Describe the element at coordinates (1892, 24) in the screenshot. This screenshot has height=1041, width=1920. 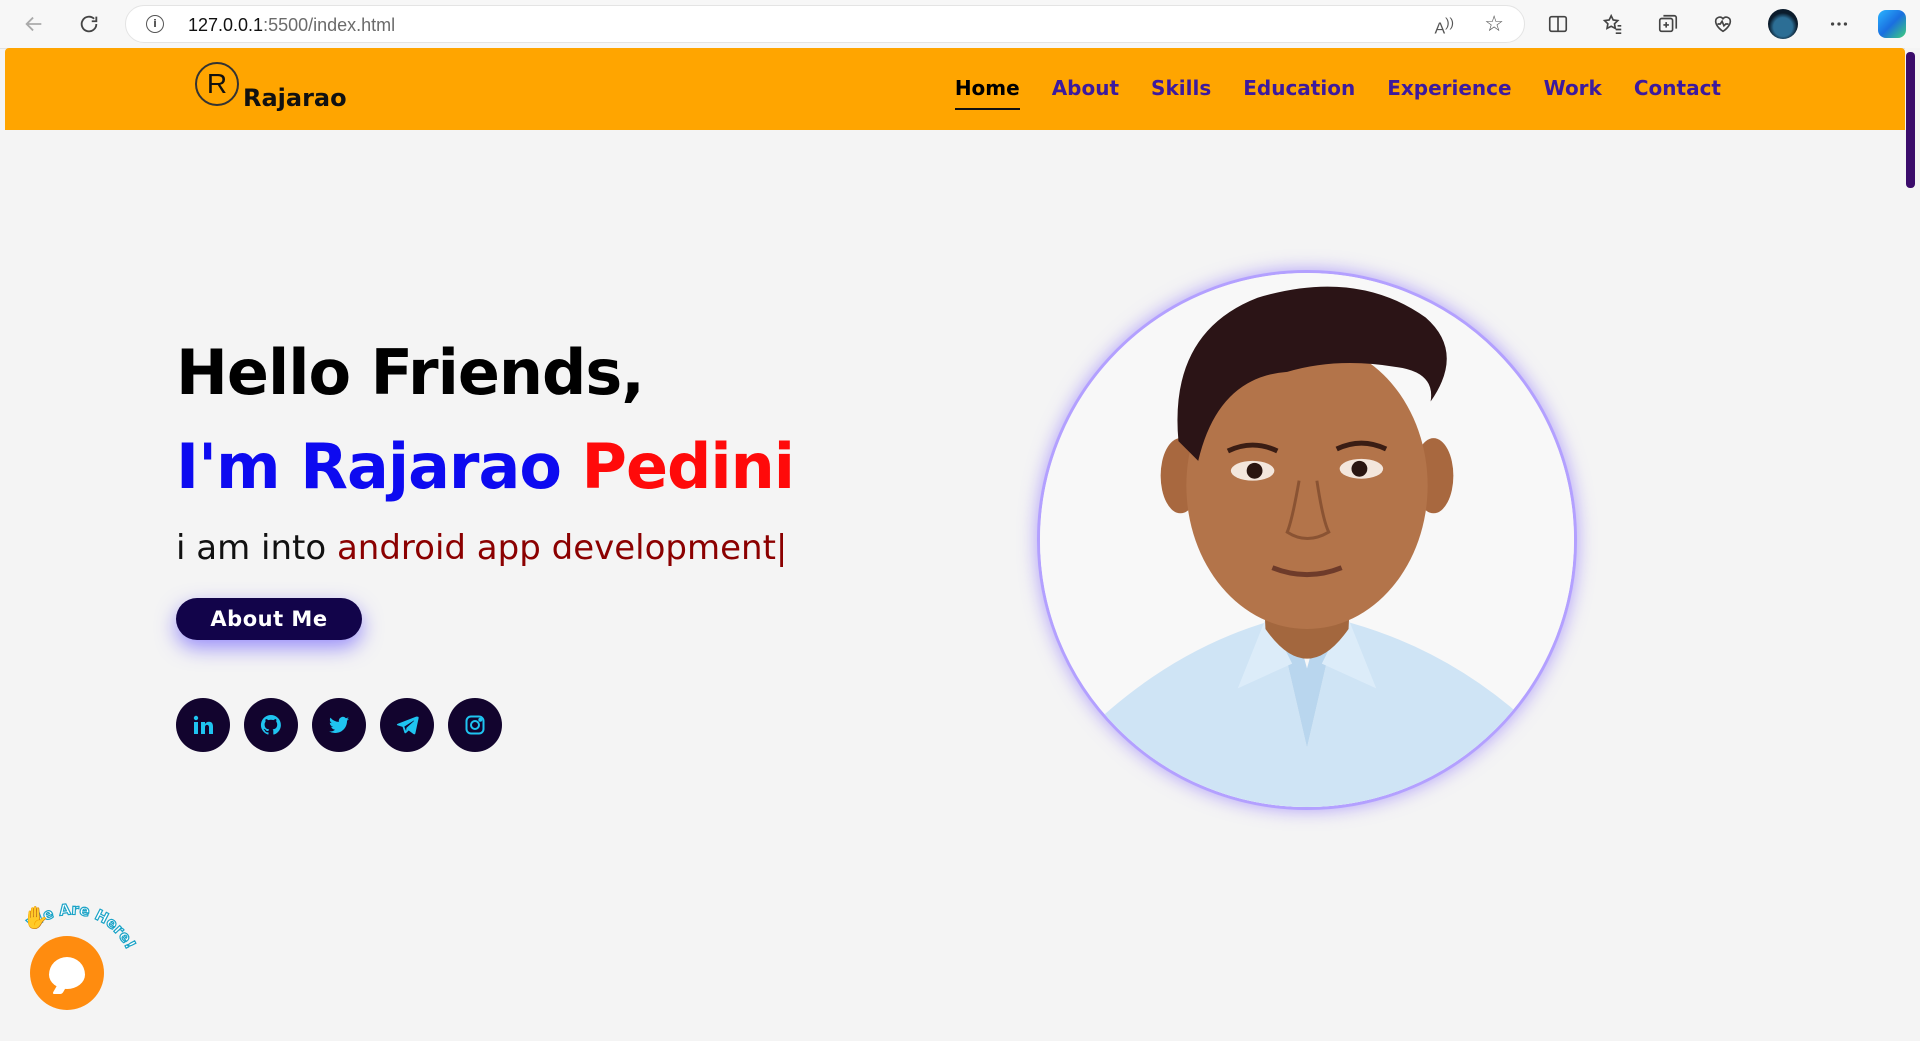
I see `copilot-icon` at that location.